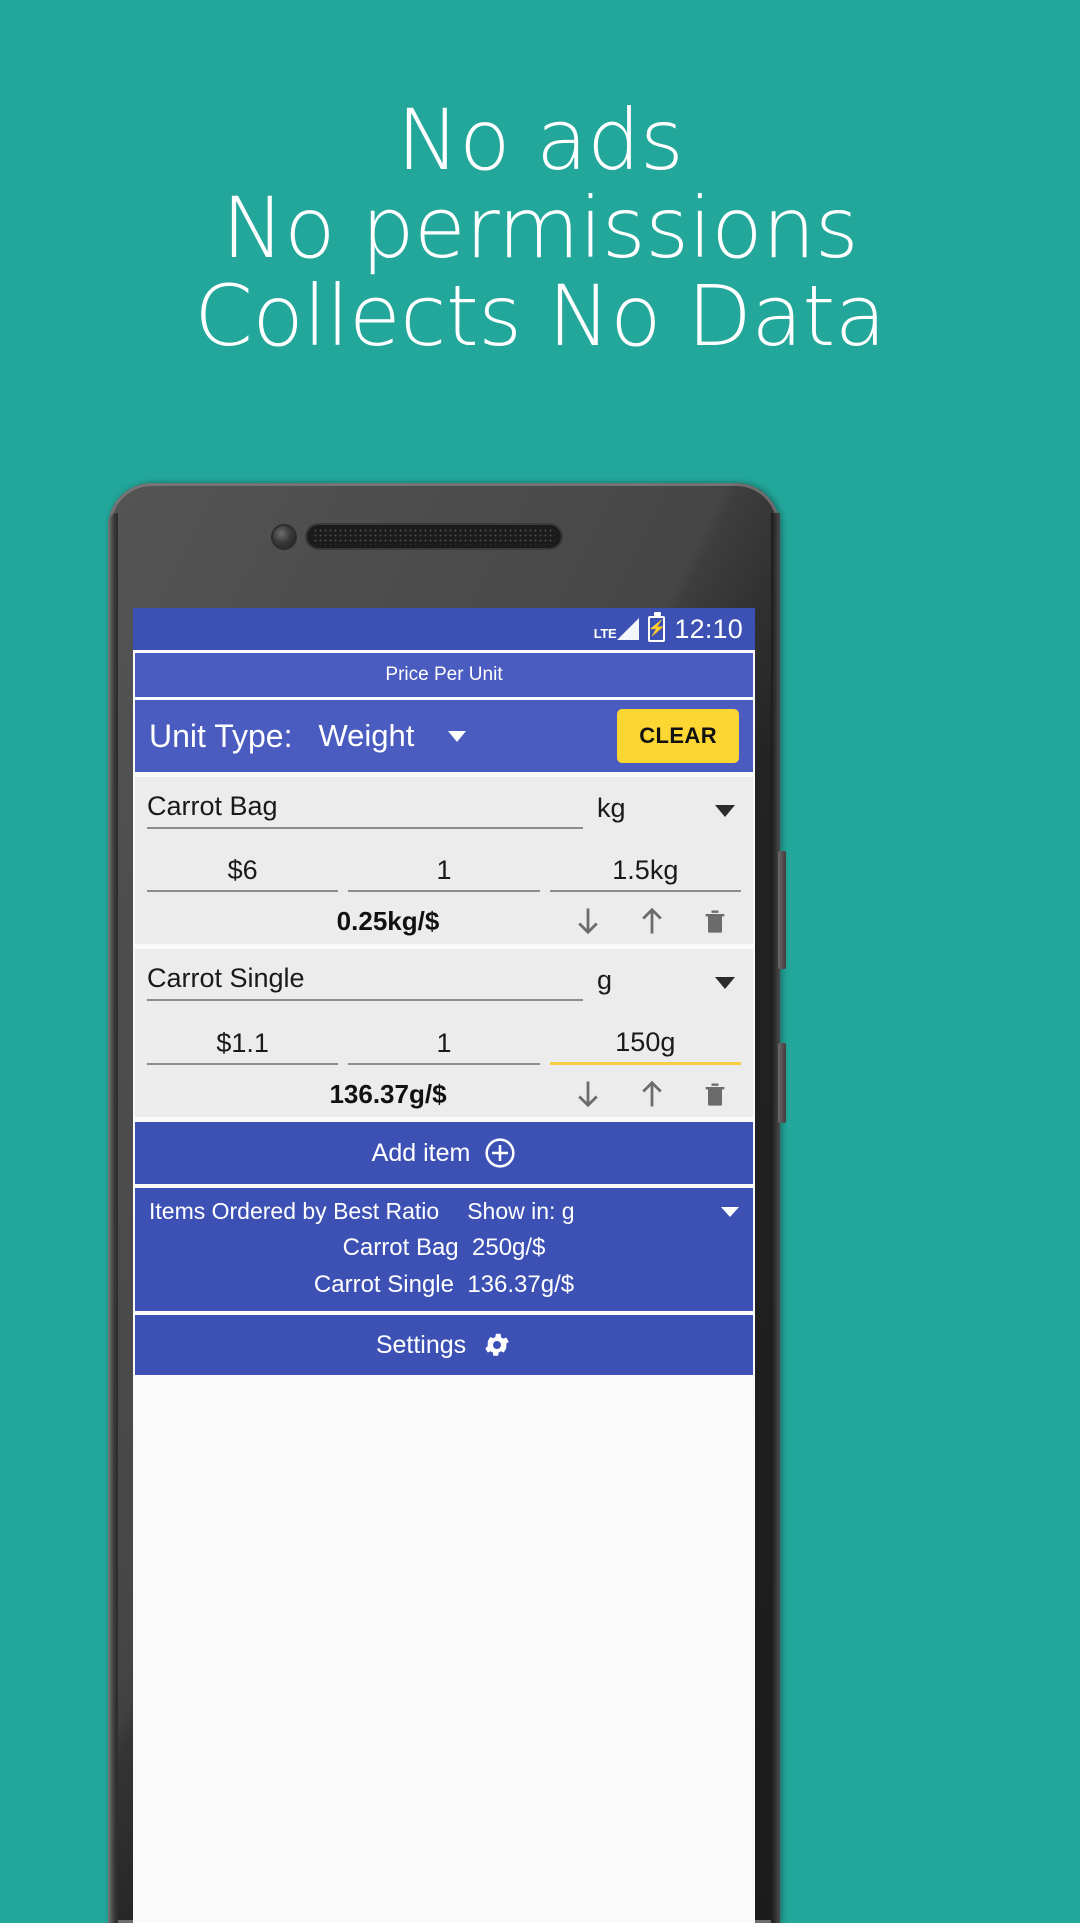 This screenshot has width=1080, height=1923. Describe the element at coordinates (521, 1284) in the screenshot. I see `ordered-item-ratio: 136.37g/$` at that location.